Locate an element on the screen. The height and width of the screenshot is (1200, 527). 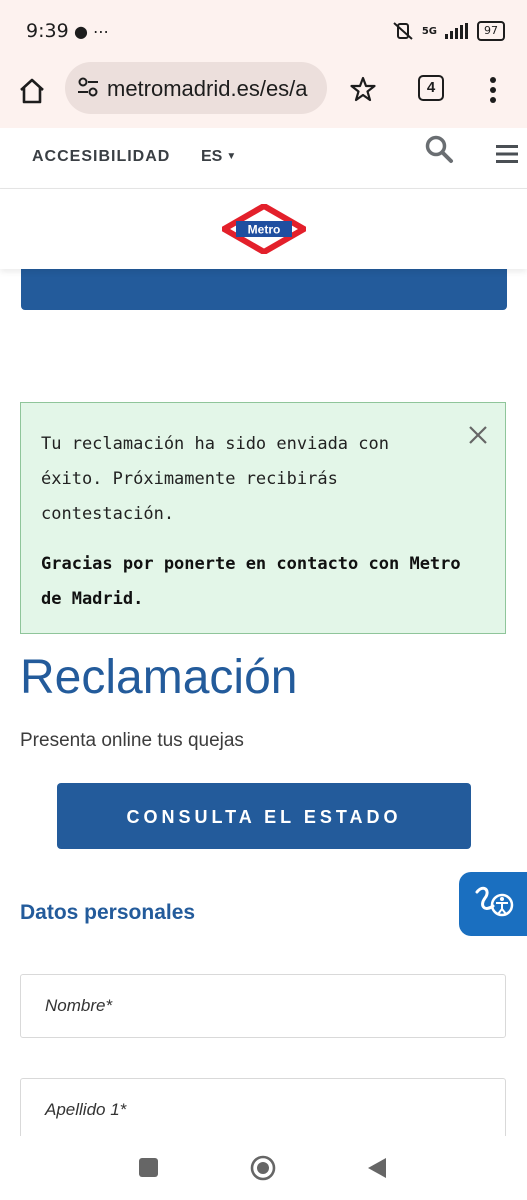
status-time: 9:39 is located at coordinates (47, 31).